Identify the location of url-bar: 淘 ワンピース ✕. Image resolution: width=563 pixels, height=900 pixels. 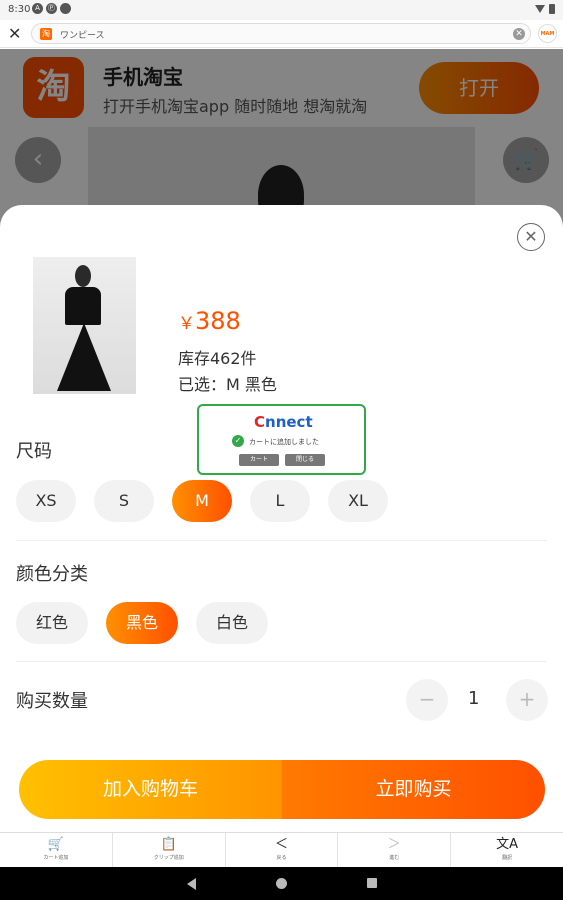
(281, 33).